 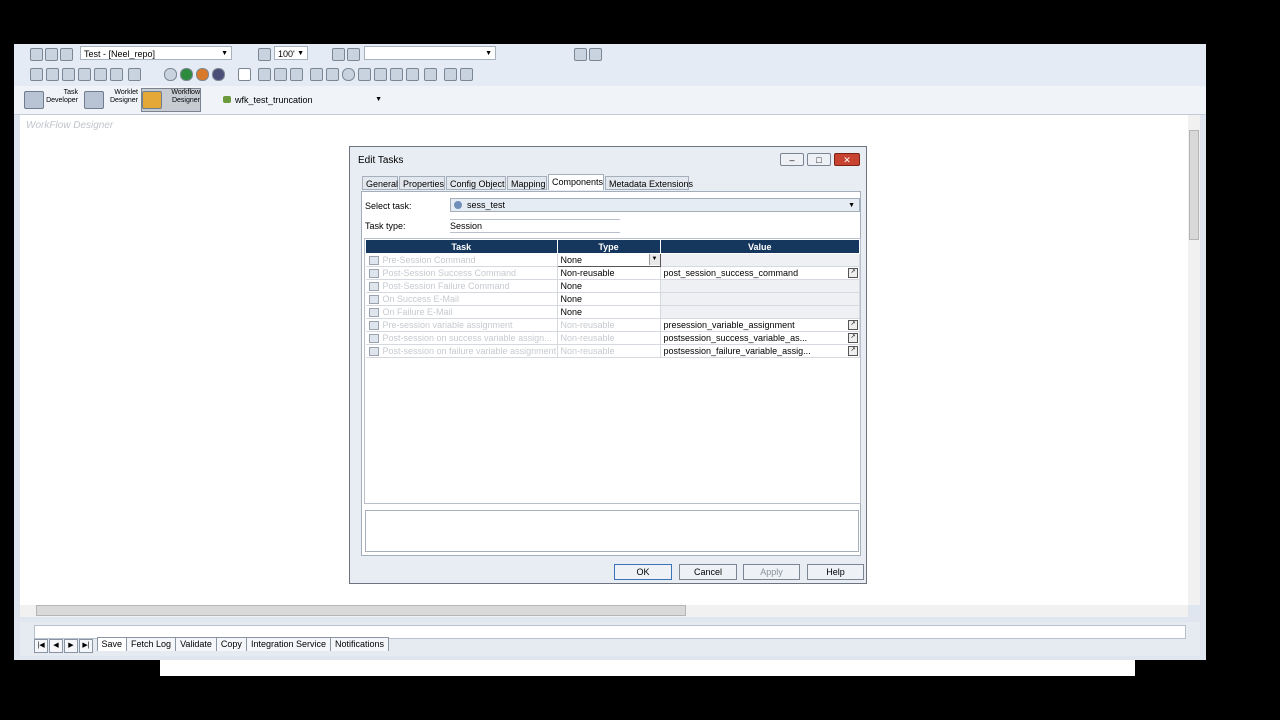 What do you see at coordinates (476, 183) in the screenshot?
I see `tab-config-object: Config Object` at bounding box center [476, 183].